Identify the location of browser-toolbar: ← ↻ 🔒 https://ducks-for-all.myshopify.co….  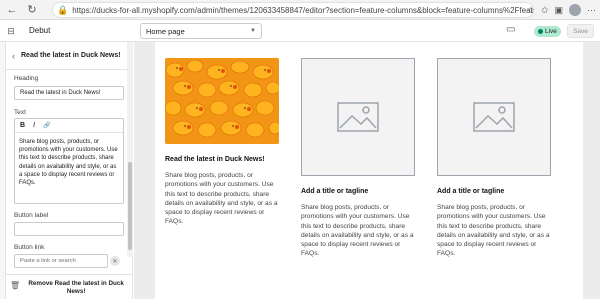
(300, 10).